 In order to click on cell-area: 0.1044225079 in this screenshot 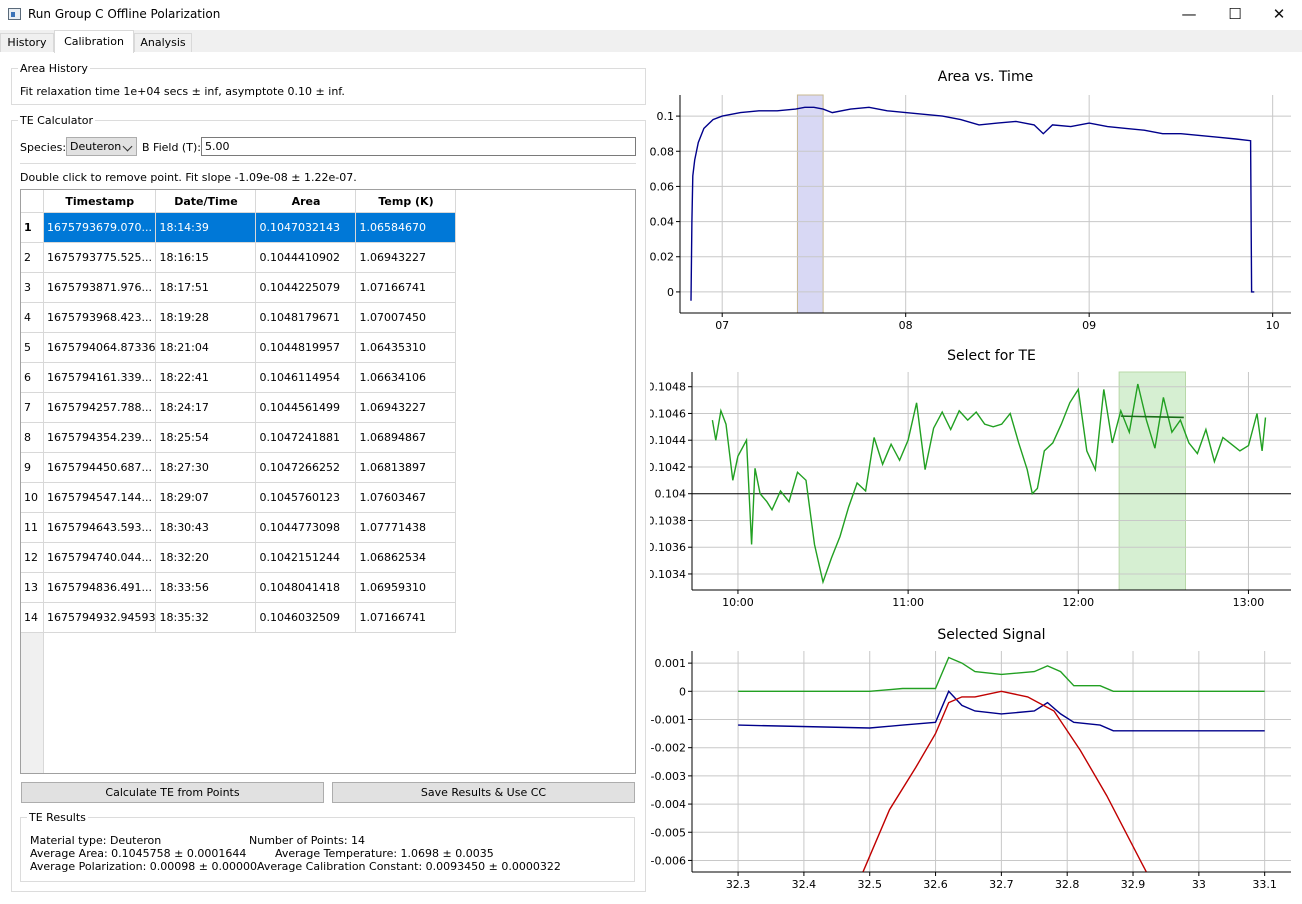, I will do `click(306, 287)`.